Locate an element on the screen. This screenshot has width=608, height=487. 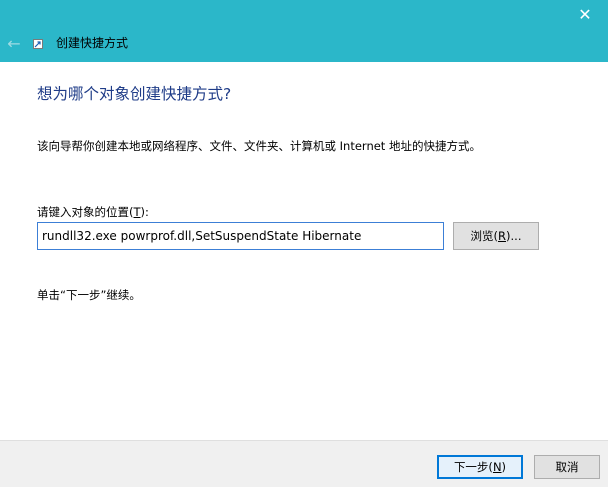
close-icon: ✕ is located at coordinates (585, 14).